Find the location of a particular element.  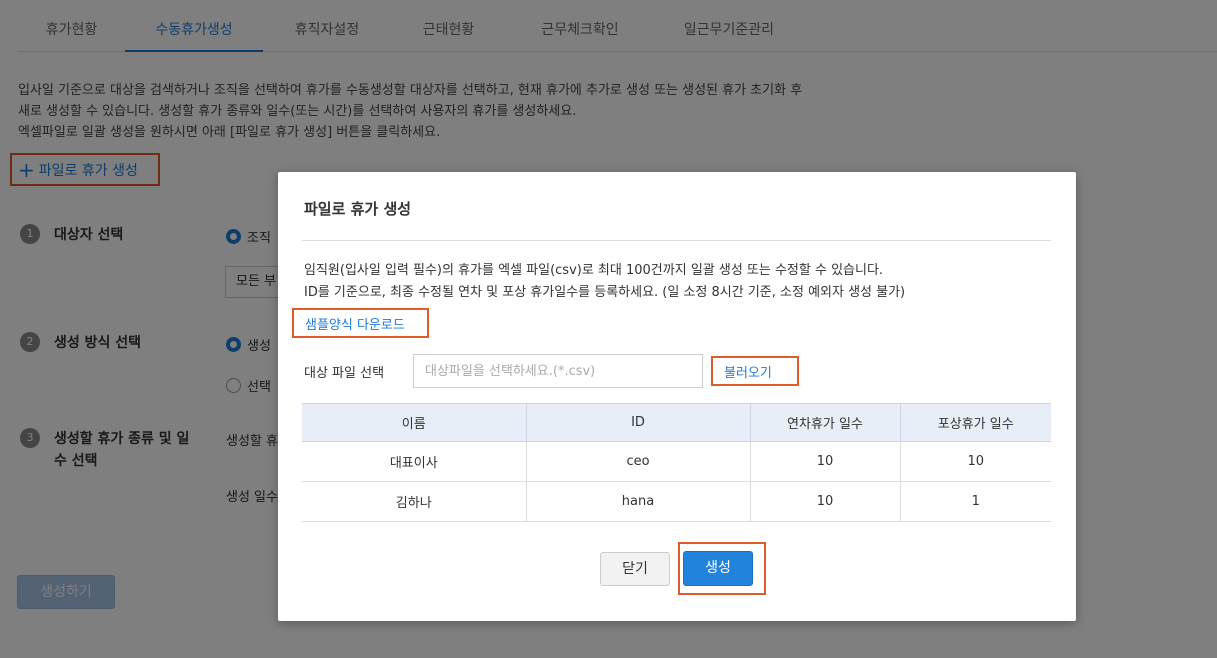

file-select-label: 대상 파일 선택 is located at coordinates (344, 373).